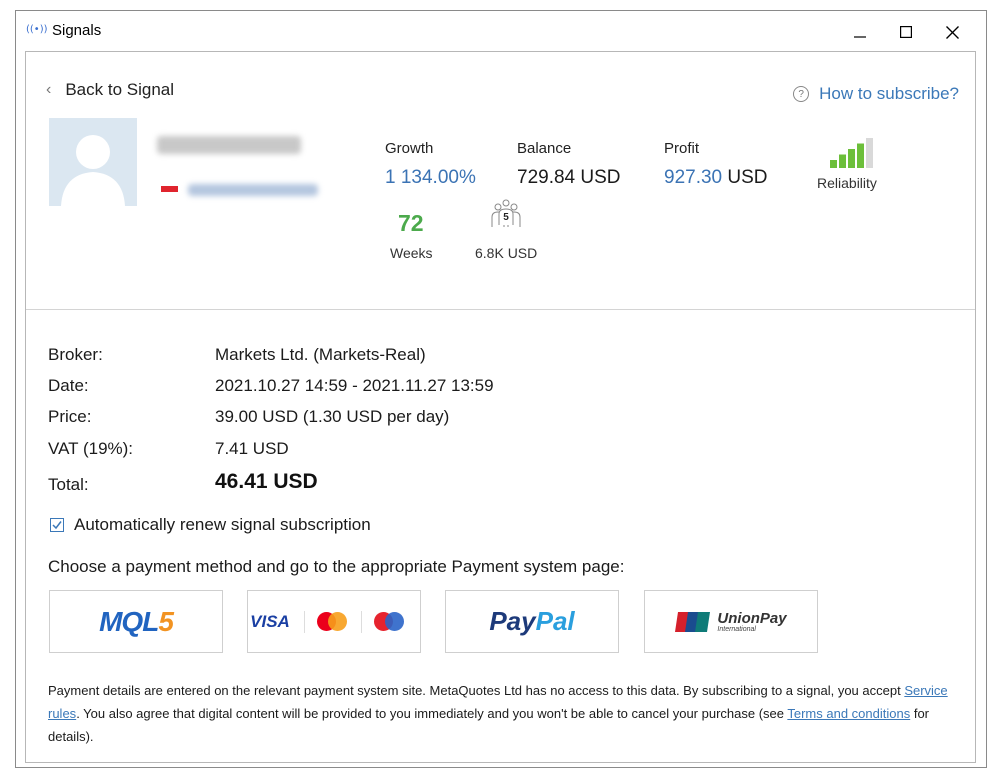 Image resolution: width=1000 pixels, height=782 pixels. I want to click on balance-value: 729.84 USD, so click(569, 177).